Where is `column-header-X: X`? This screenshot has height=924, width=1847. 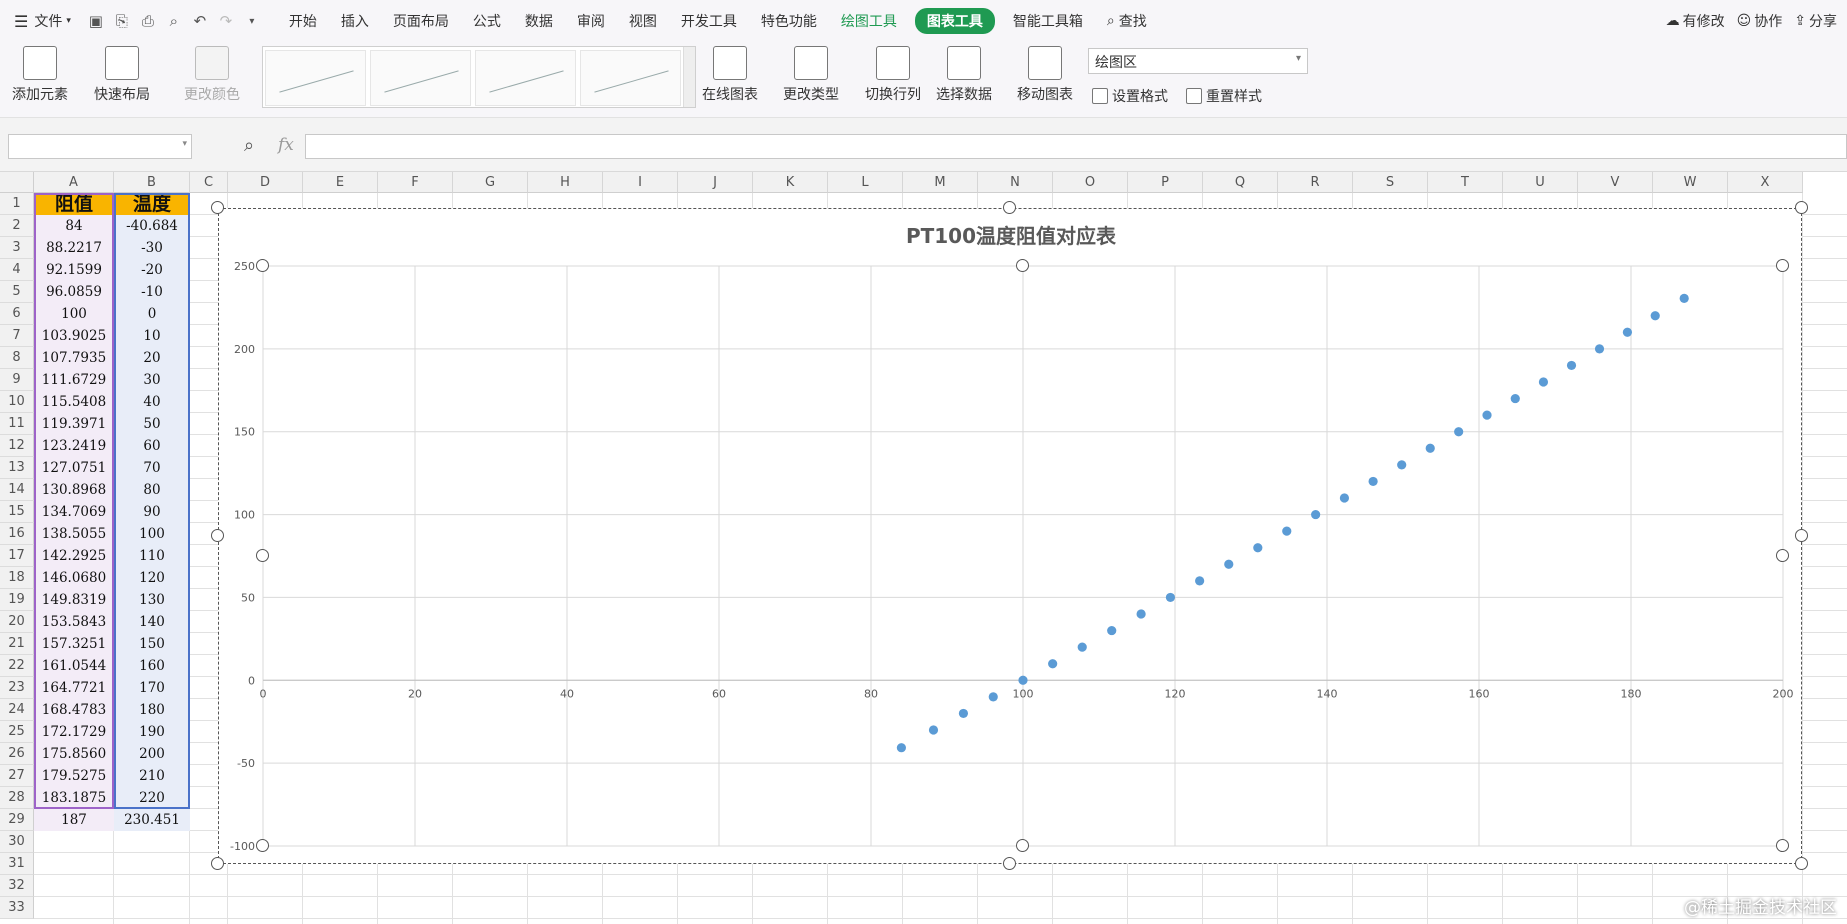
column-header-X: X is located at coordinates (1765, 182).